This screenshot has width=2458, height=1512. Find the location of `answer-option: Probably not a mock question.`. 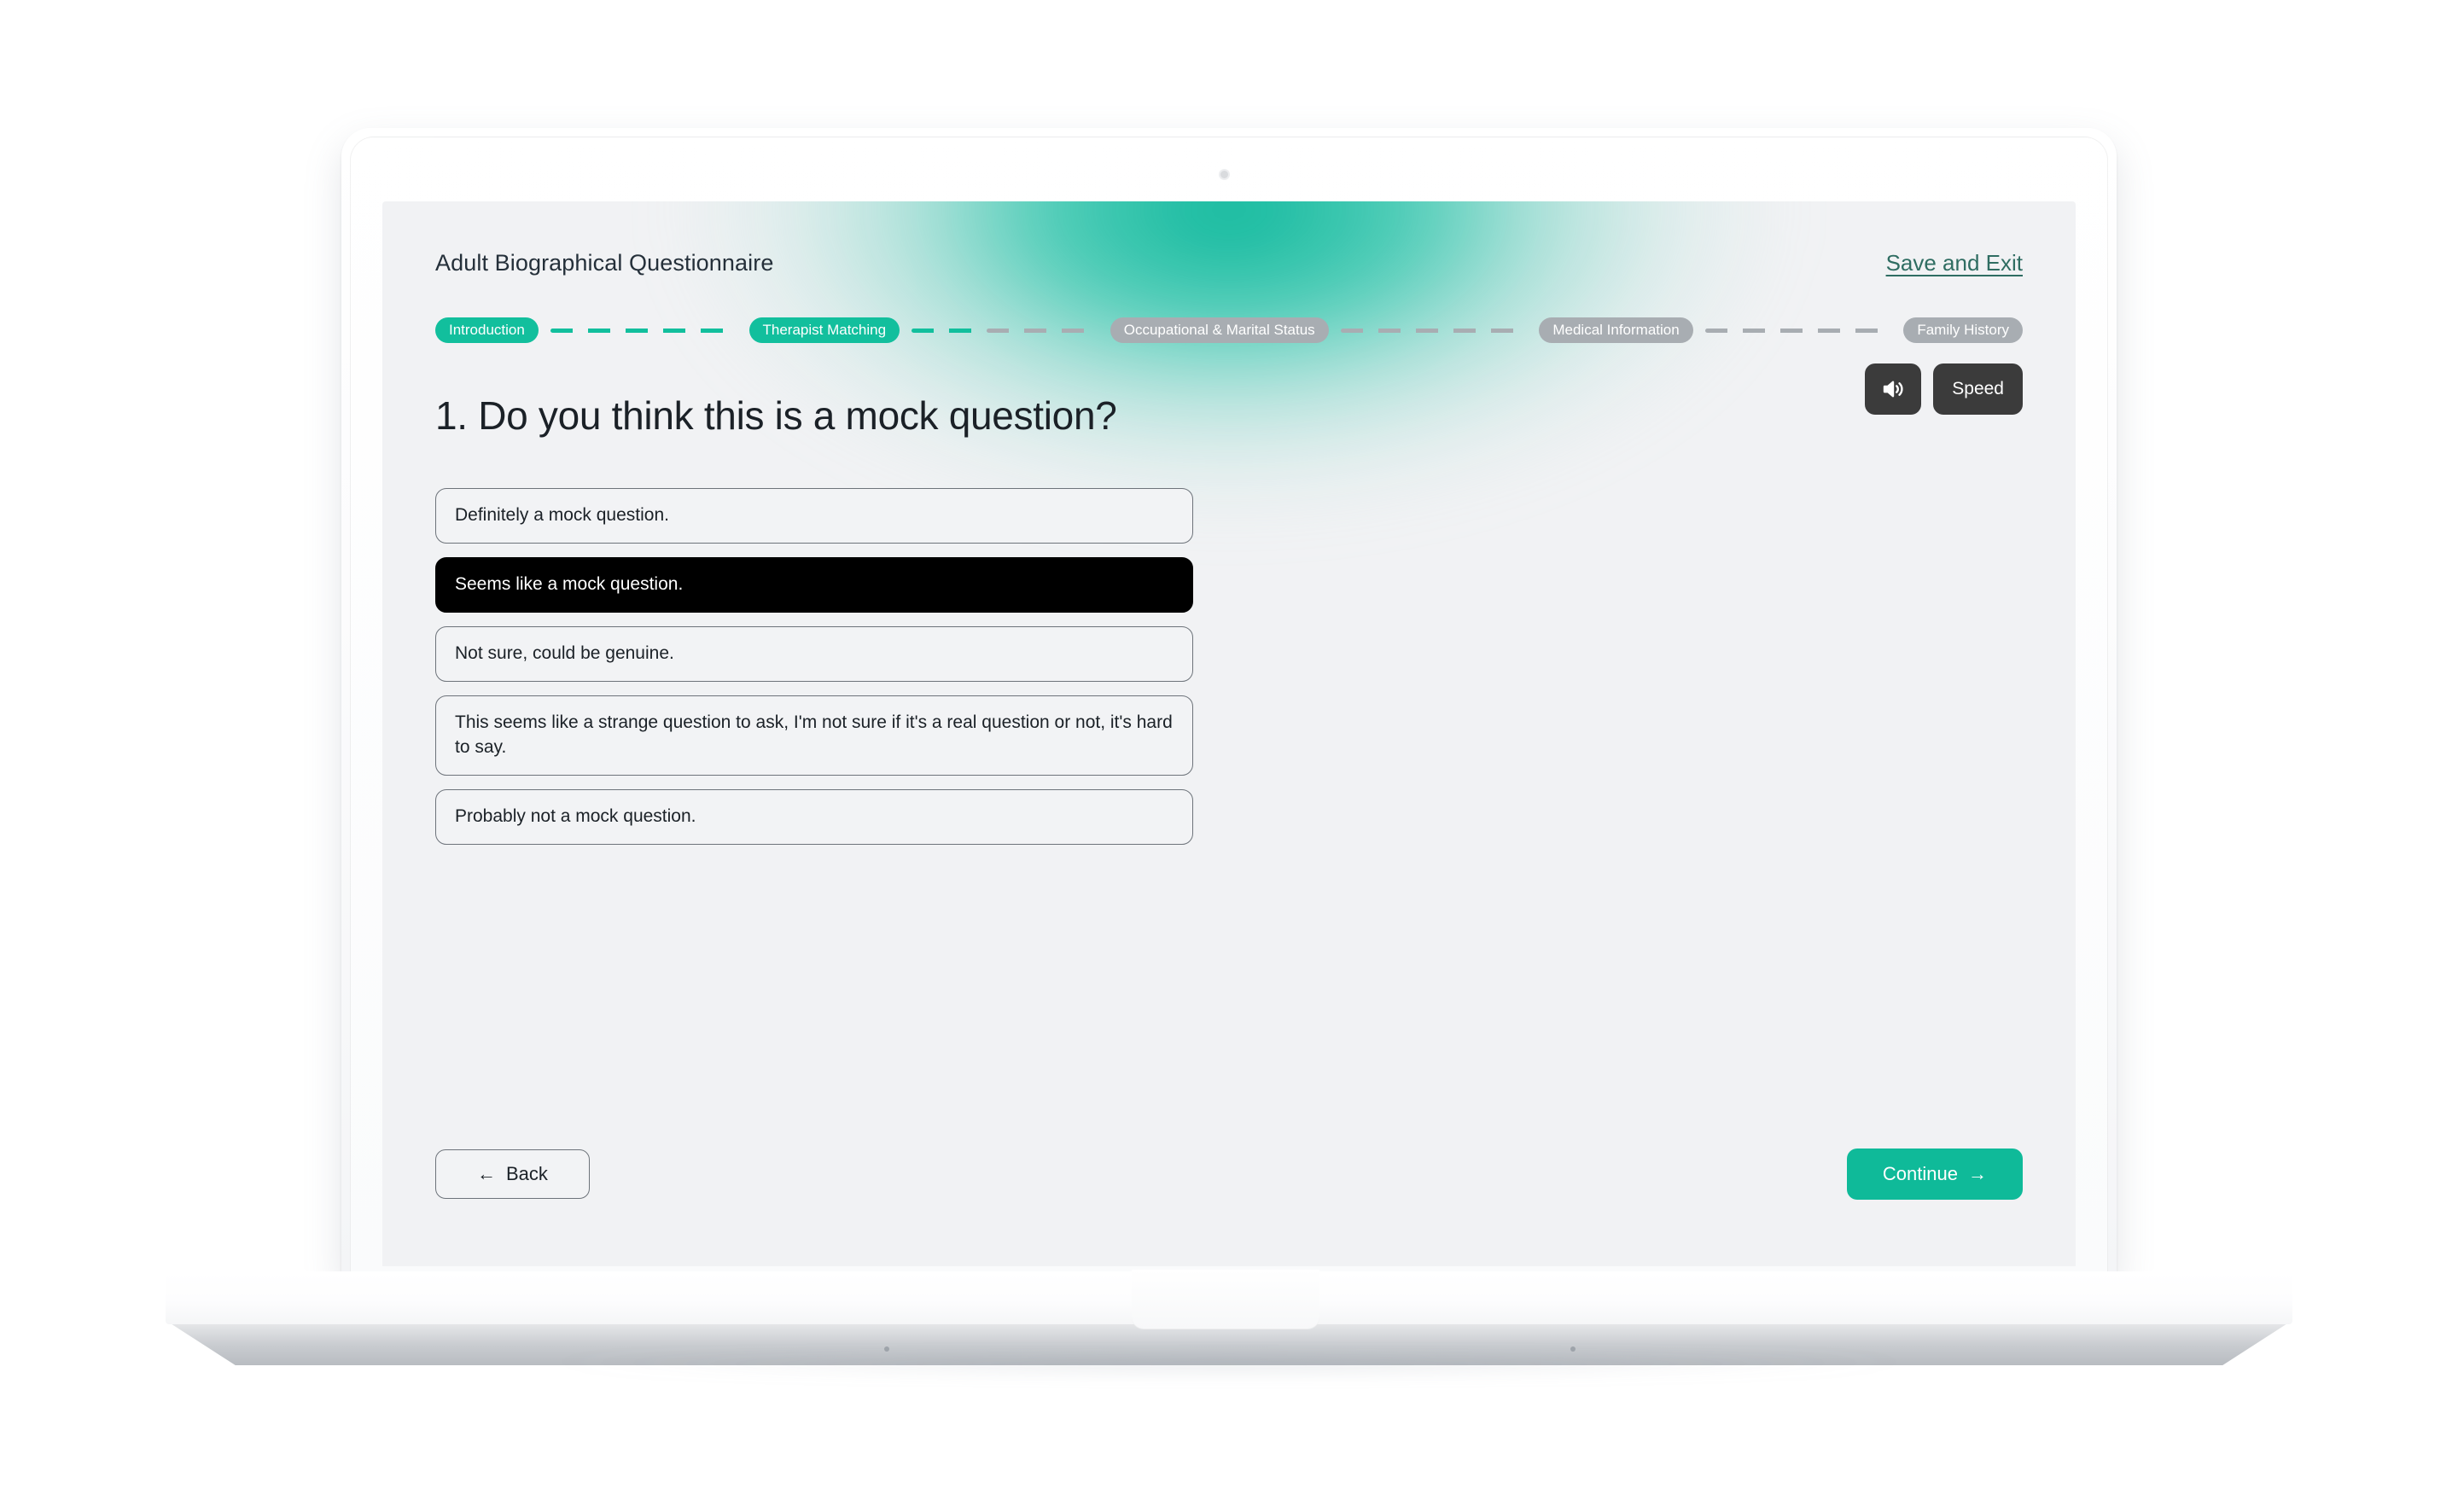

answer-option: Probably not a mock question. is located at coordinates (814, 816).